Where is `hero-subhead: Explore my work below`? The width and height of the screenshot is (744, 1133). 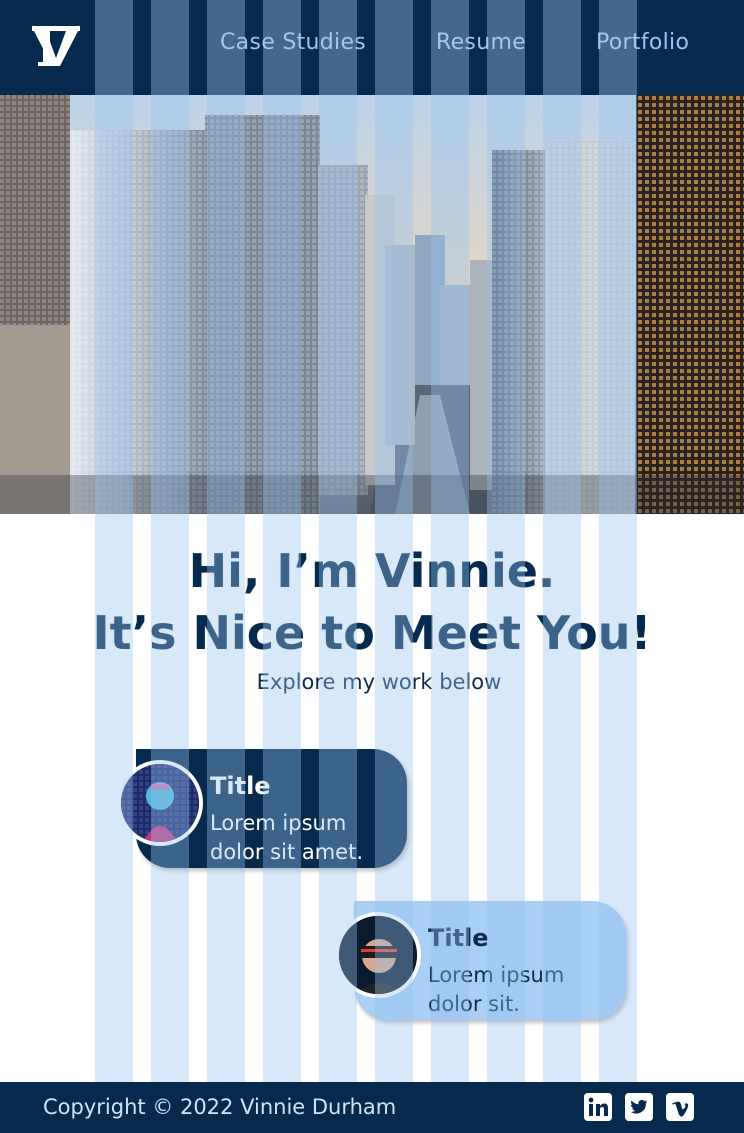 hero-subhead: Explore my work below is located at coordinates (379, 682).